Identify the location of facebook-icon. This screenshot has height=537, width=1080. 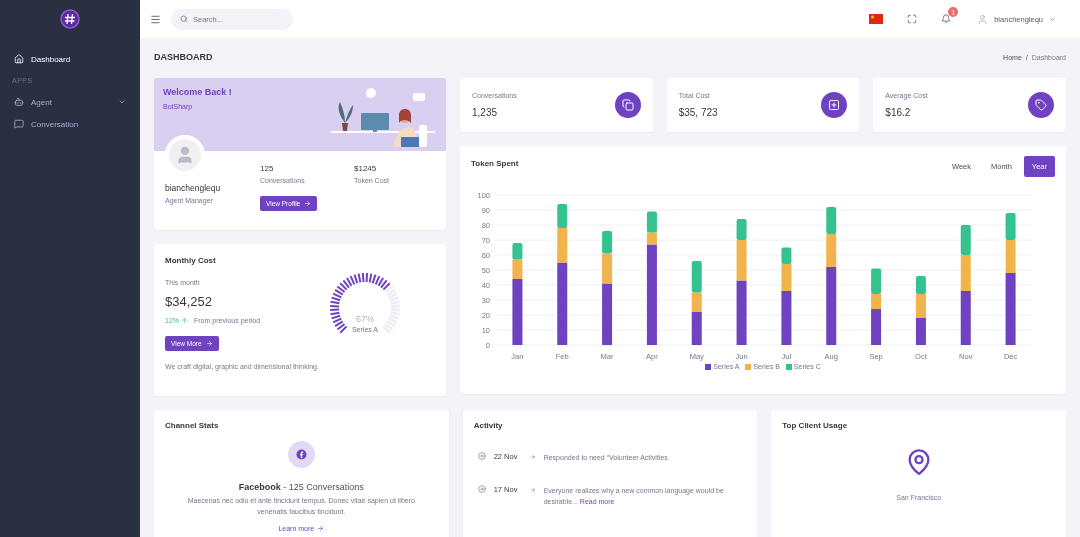
(301, 454).